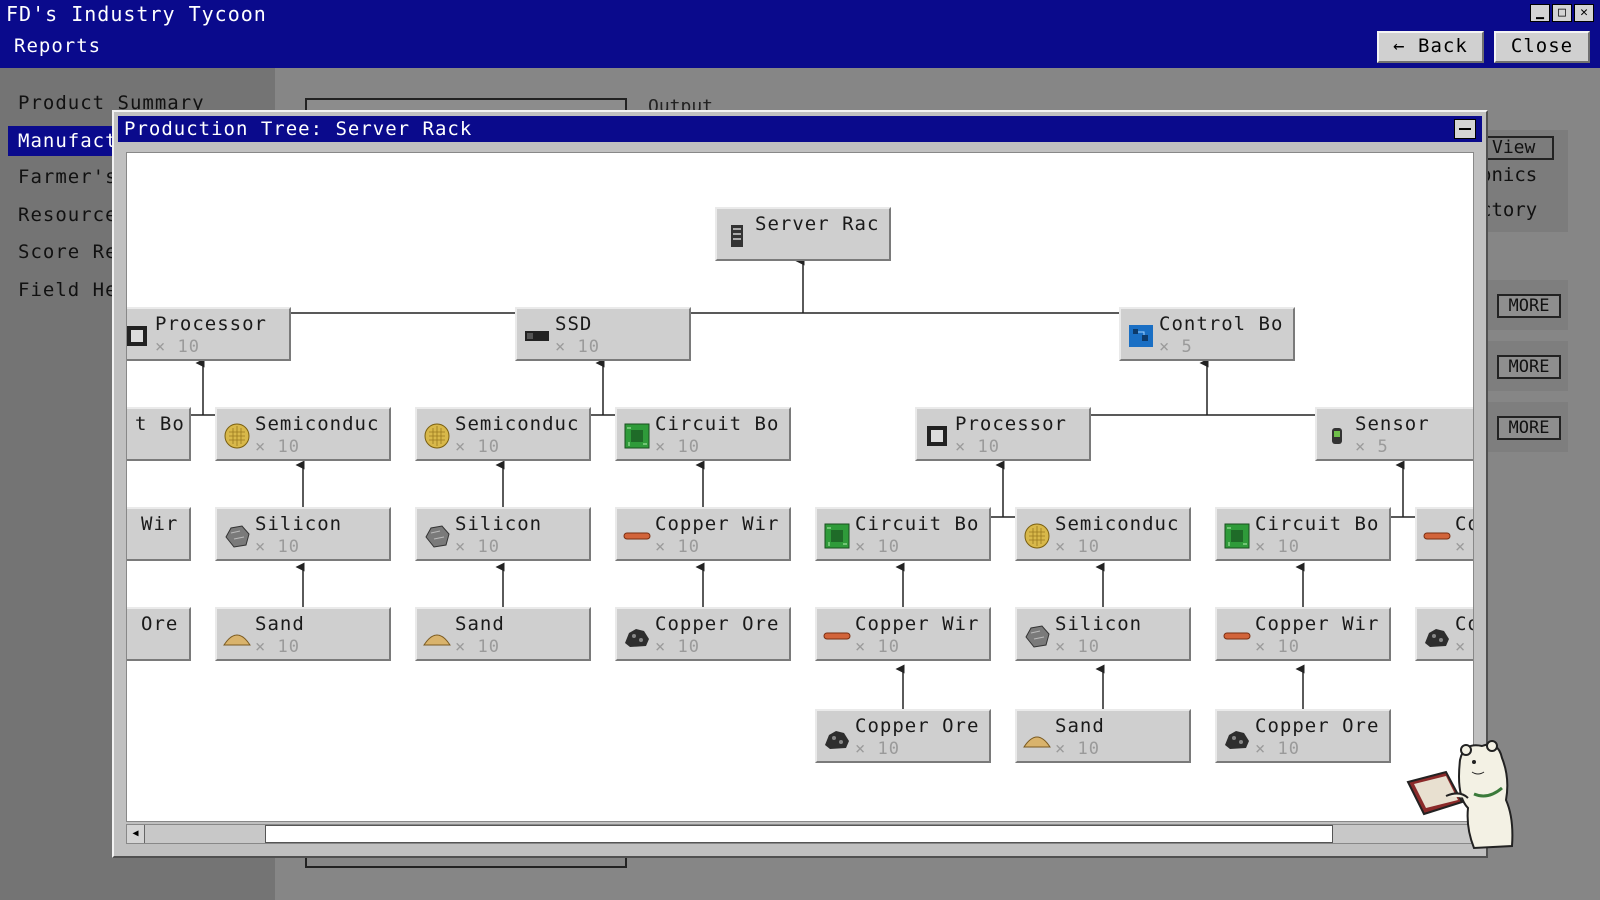 The width and height of the screenshot is (1600, 900). I want to click on tree-node-server-rack: Server Rac, so click(803, 234).